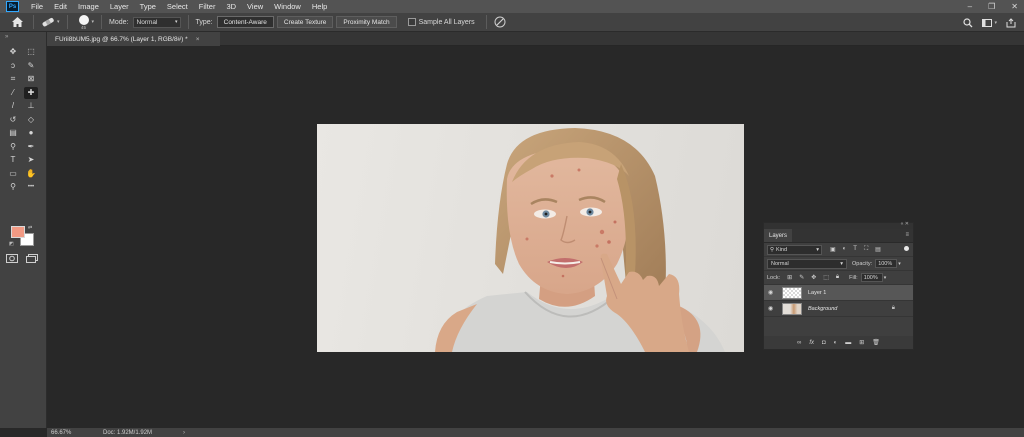 This screenshot has height=437, width=1024. I want to click on adjustment-filter-icon: ◐, so click(845, 249).